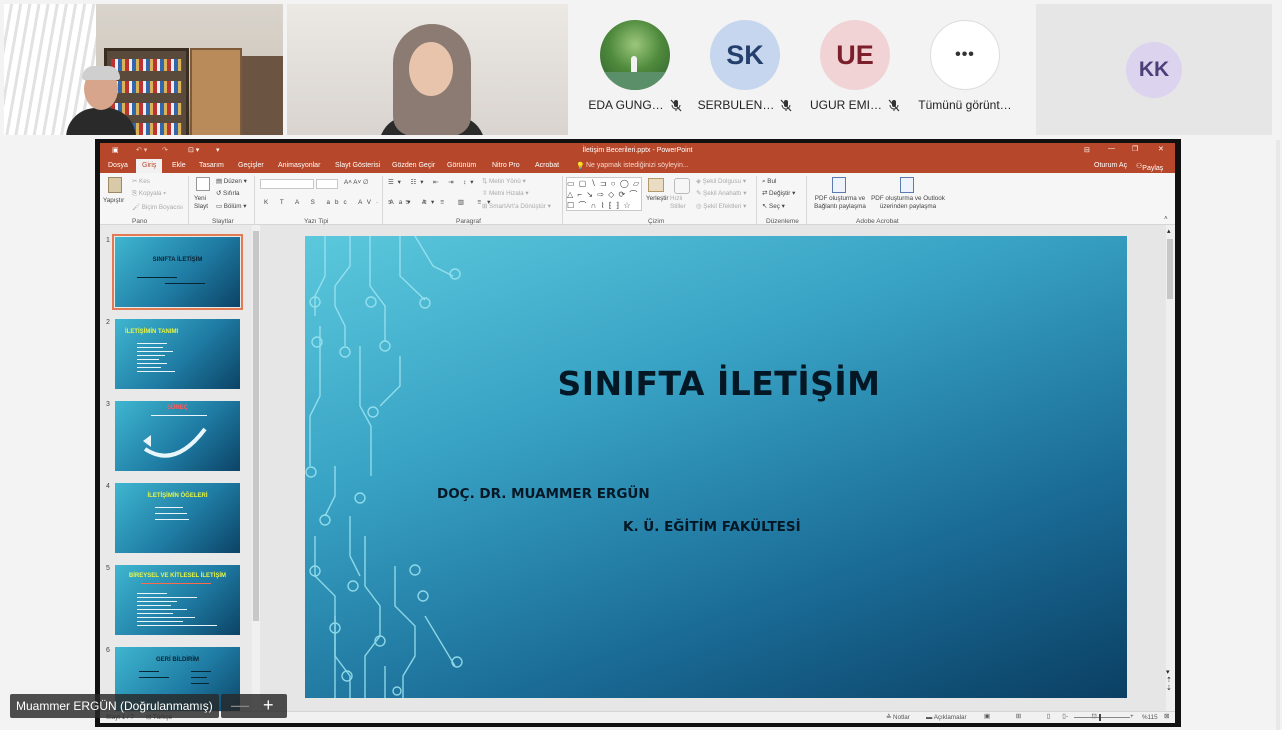 This screenshot has height=730, width=1282. I want to click on thumbnail-slide-1: SINIFTA İLETİŞİM, so click(177, 272).